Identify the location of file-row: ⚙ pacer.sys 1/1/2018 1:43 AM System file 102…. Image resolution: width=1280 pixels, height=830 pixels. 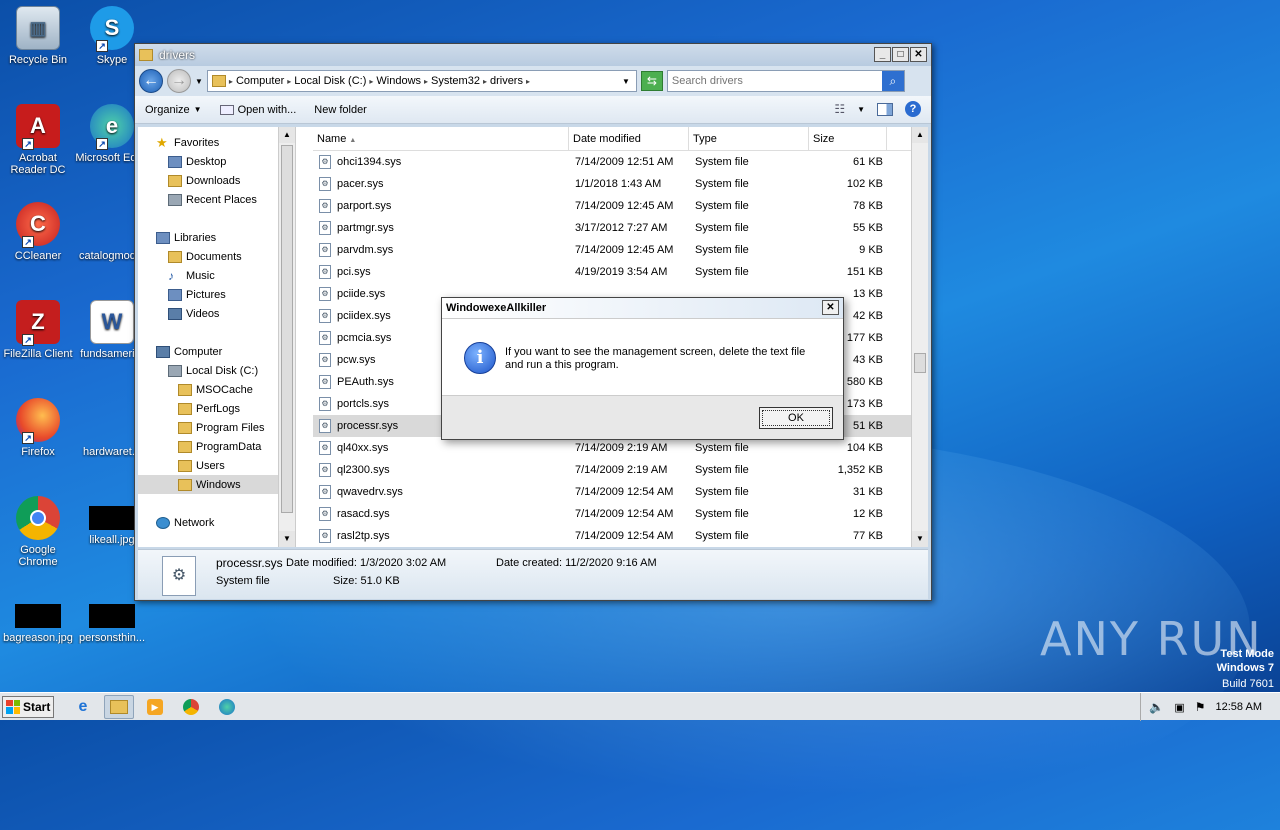
(620, 184).